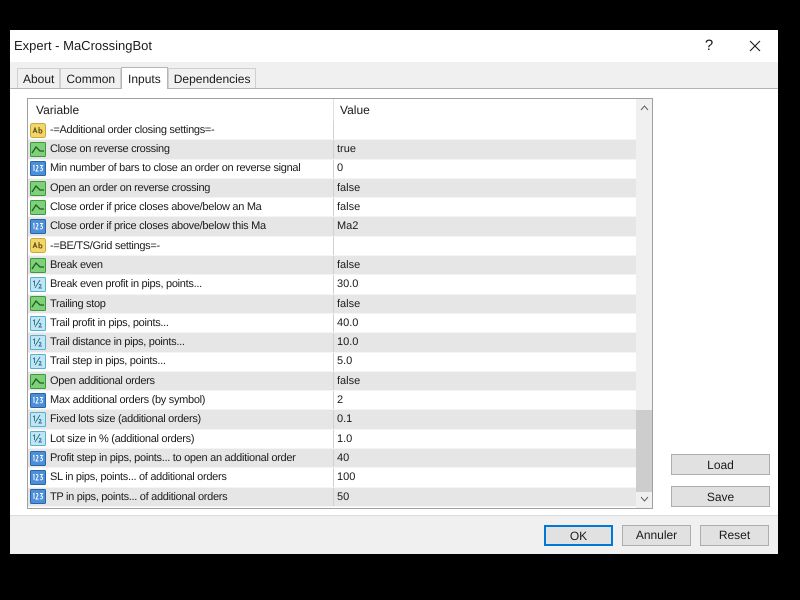 This screenshot has height=600, width=800. I want to click on scroll-up-icon, so click(644, 108).